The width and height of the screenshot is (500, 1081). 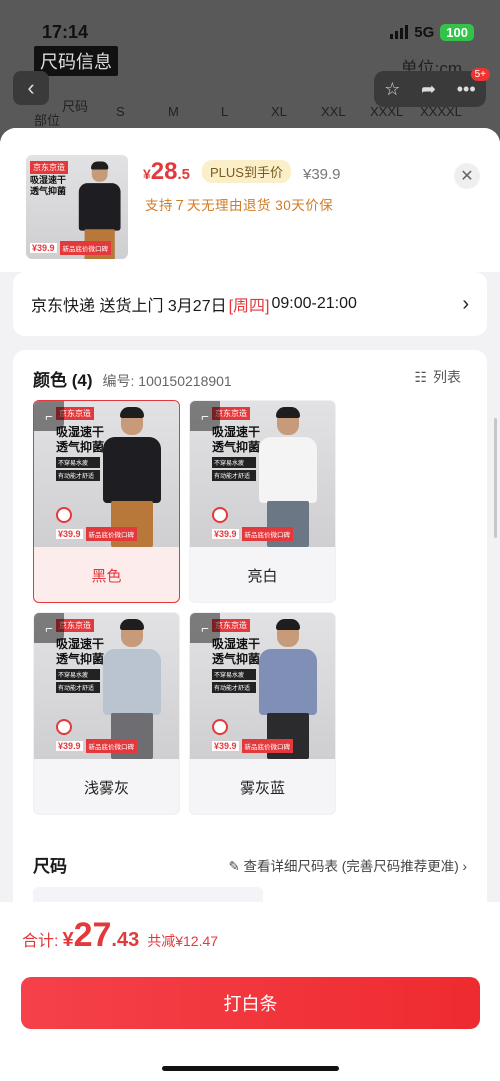 What do you see at coordinates (447, 377) in the screenshot?
I see `list-label: 列表` at bounding box center [447, 377].